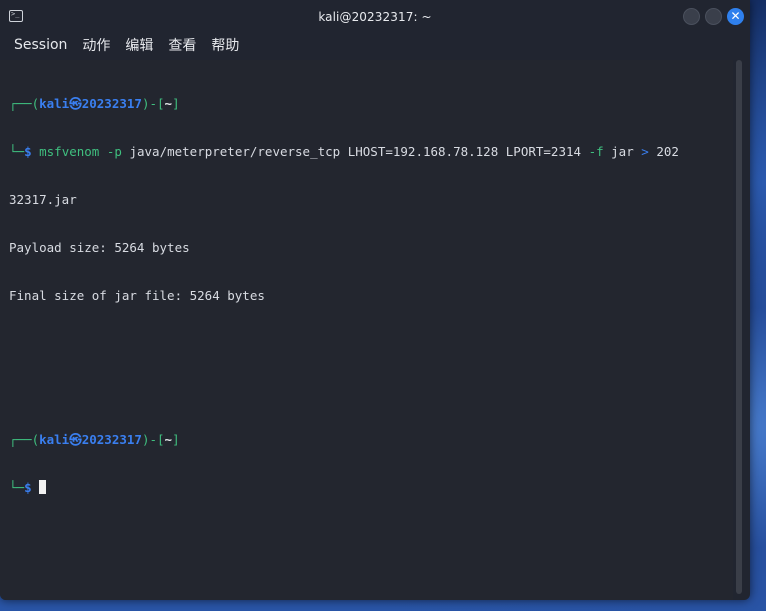 The height and width of the screenshot is (611, 766). I want to click on menu-session: Session, so click(40, 45).